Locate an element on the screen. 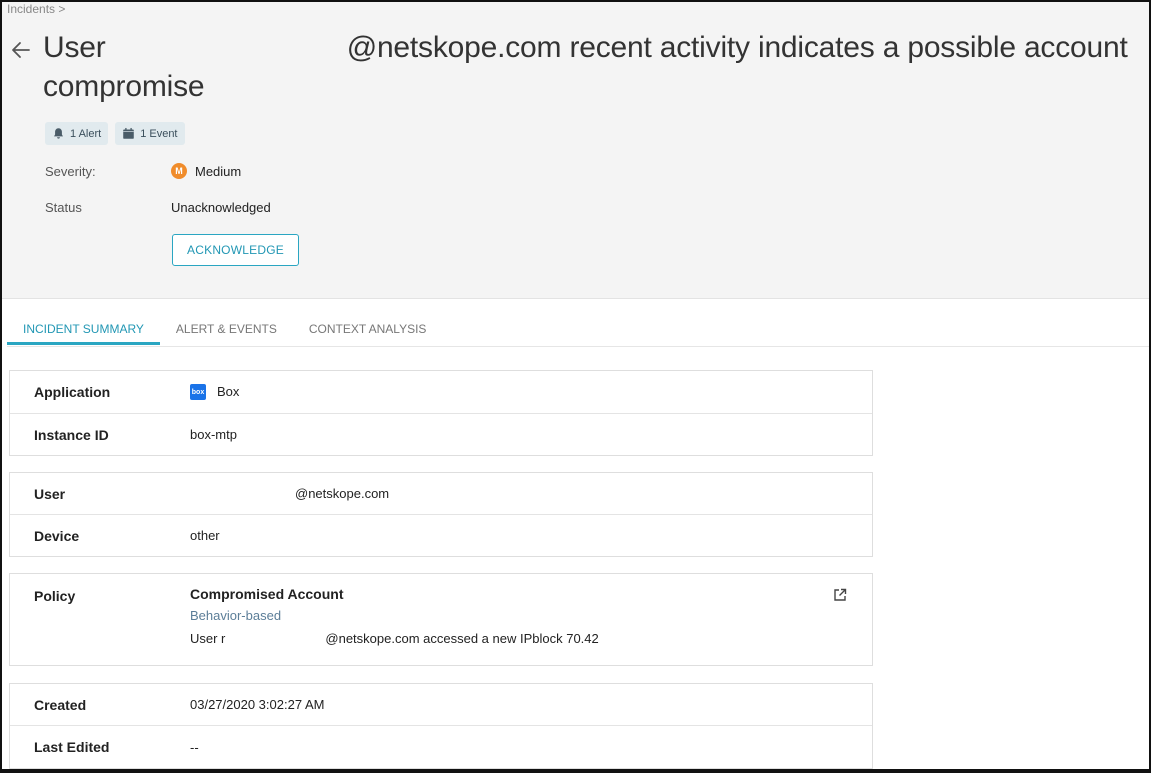  status-label: Status is located at coordinates (63, 207).